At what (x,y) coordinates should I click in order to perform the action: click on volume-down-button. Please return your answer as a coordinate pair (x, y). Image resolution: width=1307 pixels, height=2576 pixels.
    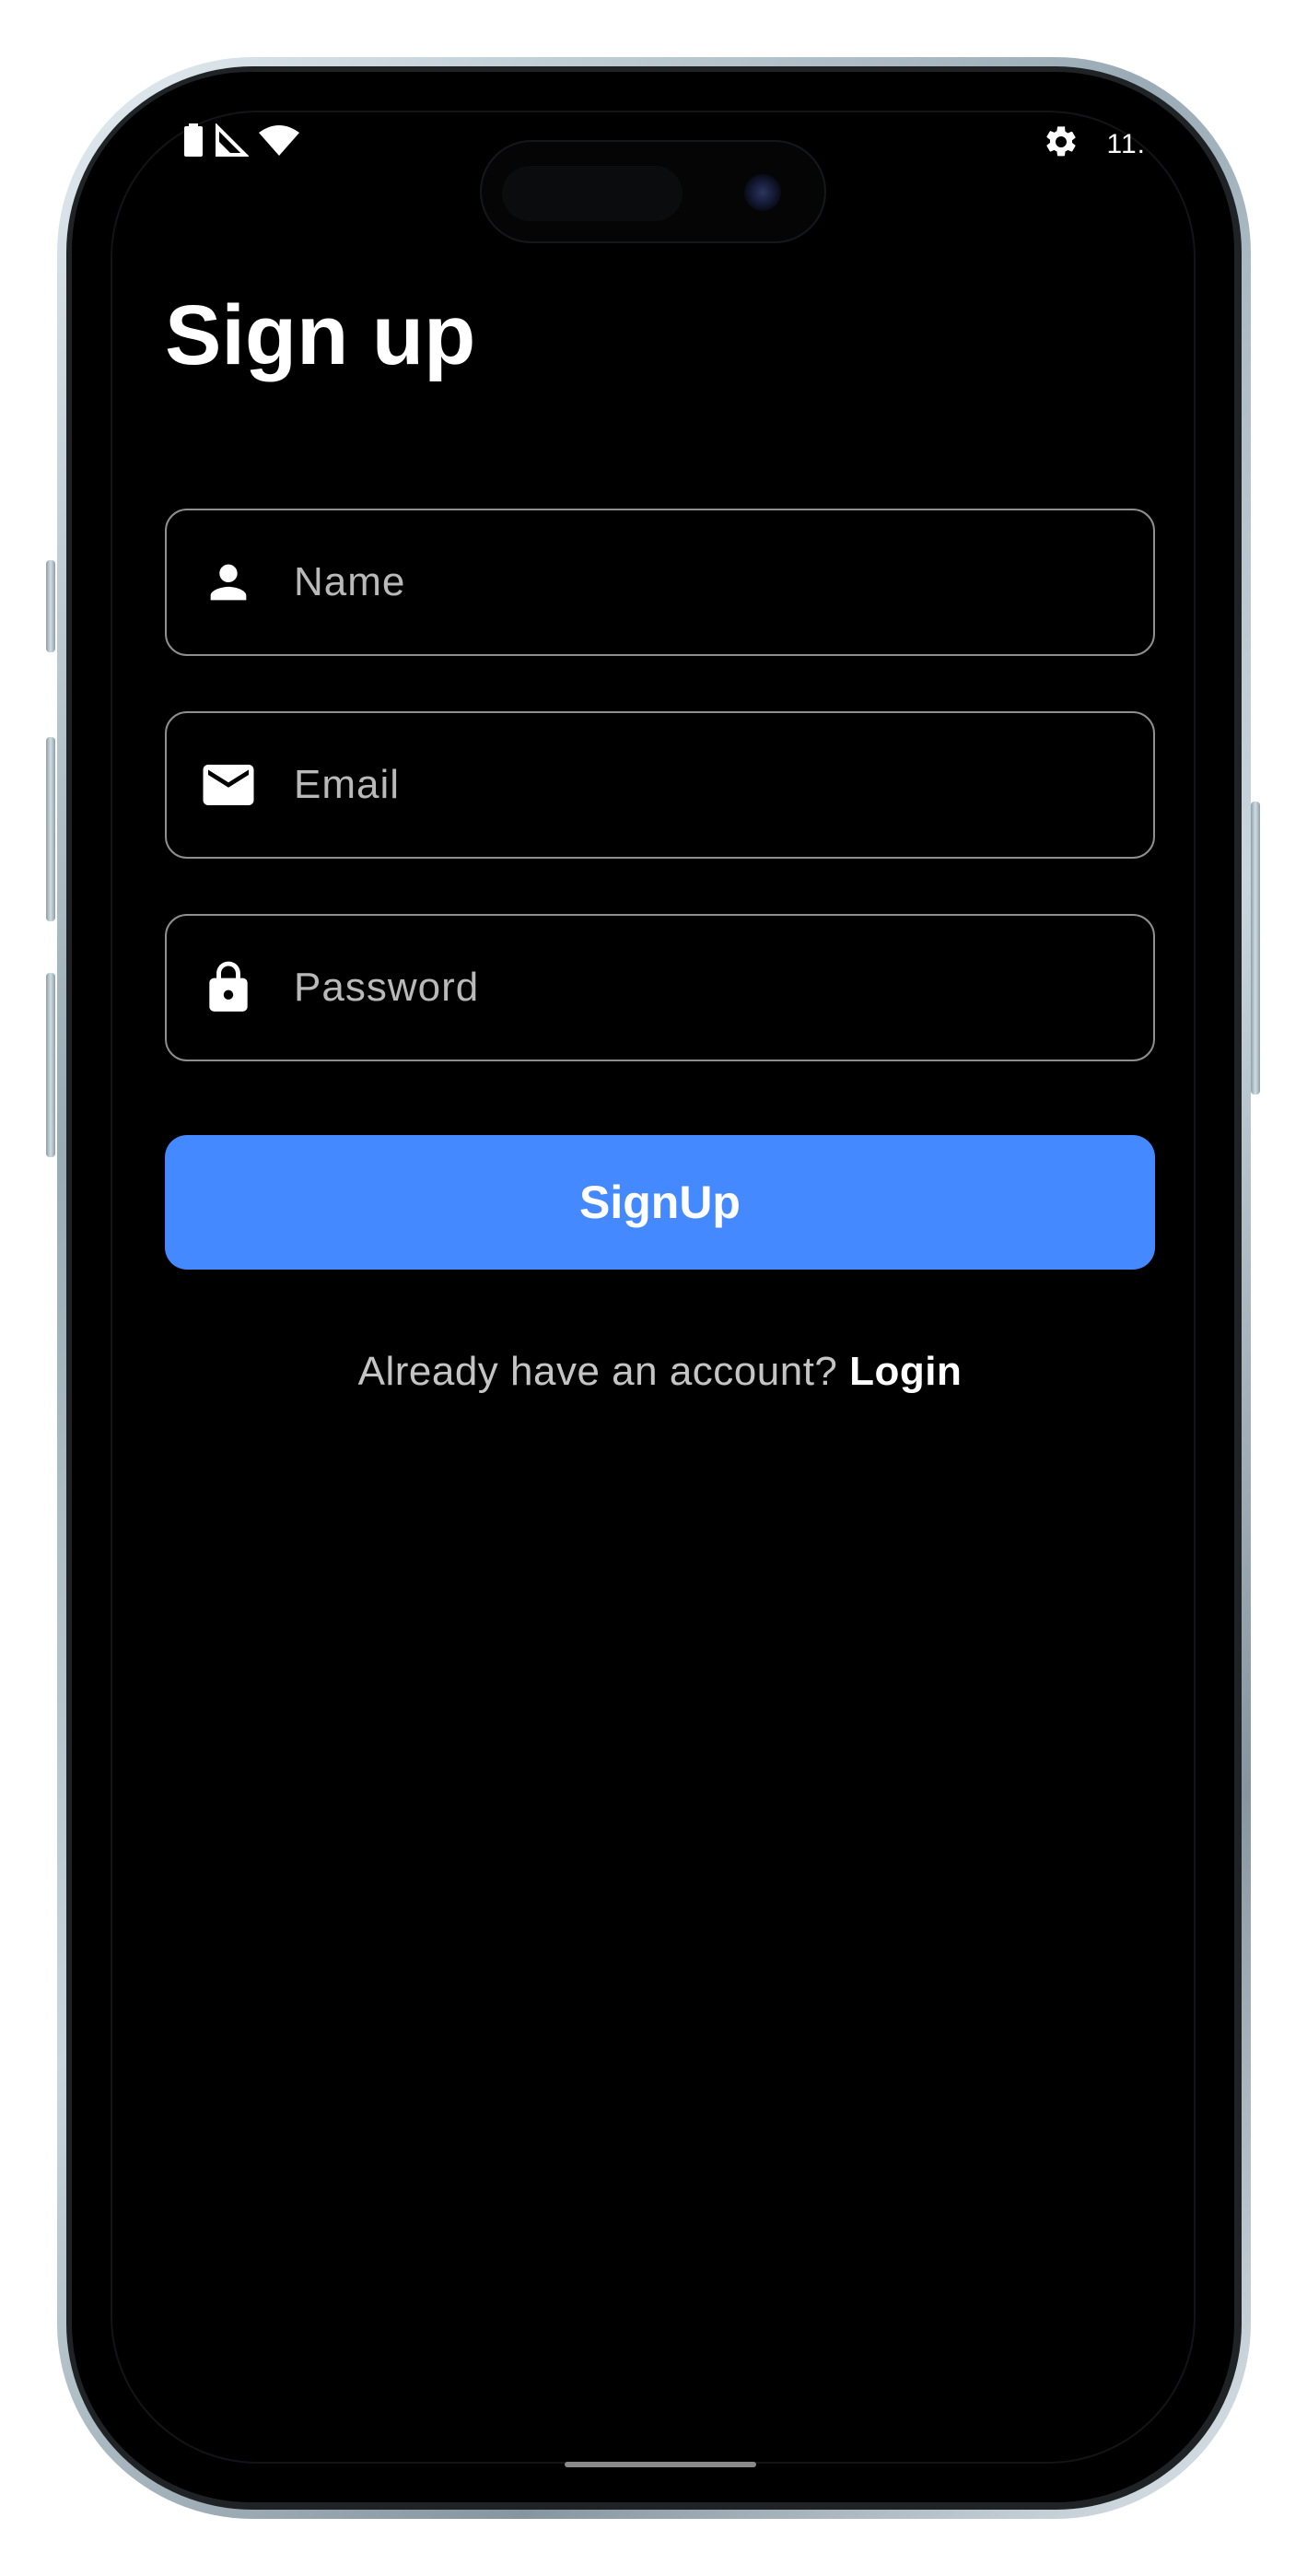
    Looking at the image, I should click on (51, 1065).